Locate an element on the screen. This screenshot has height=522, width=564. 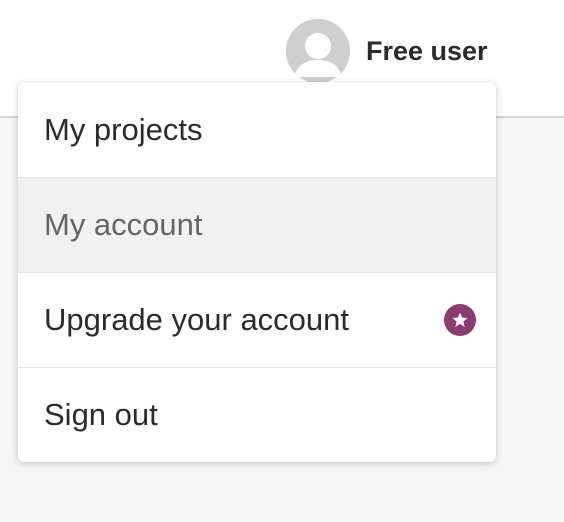
menu-item-label: My account is located at coordinates (123, 224).